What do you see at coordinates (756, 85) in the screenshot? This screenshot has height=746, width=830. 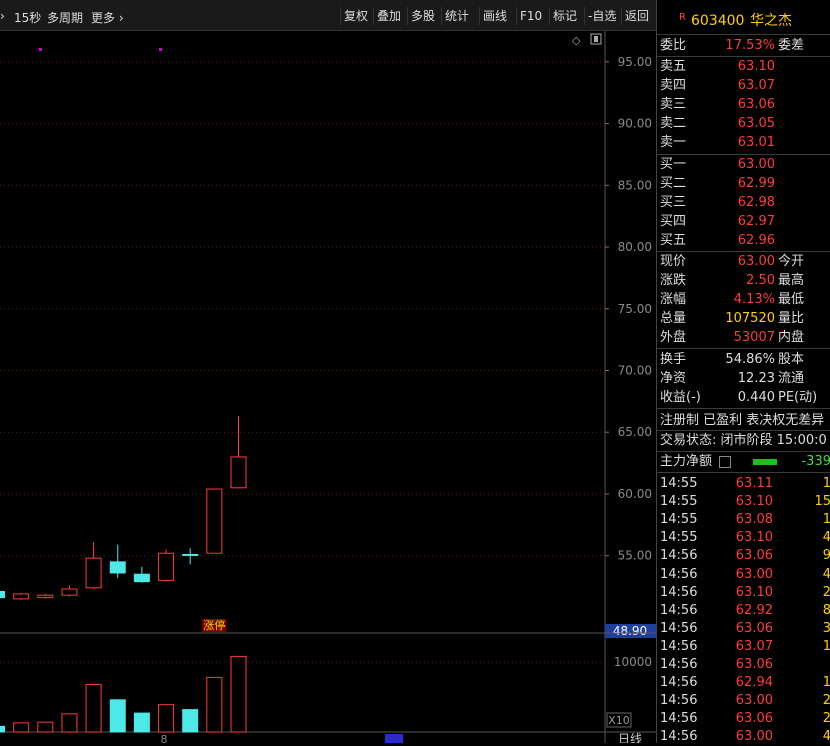 I see `ask-price: 63.07` at bounding box center [756, 85].